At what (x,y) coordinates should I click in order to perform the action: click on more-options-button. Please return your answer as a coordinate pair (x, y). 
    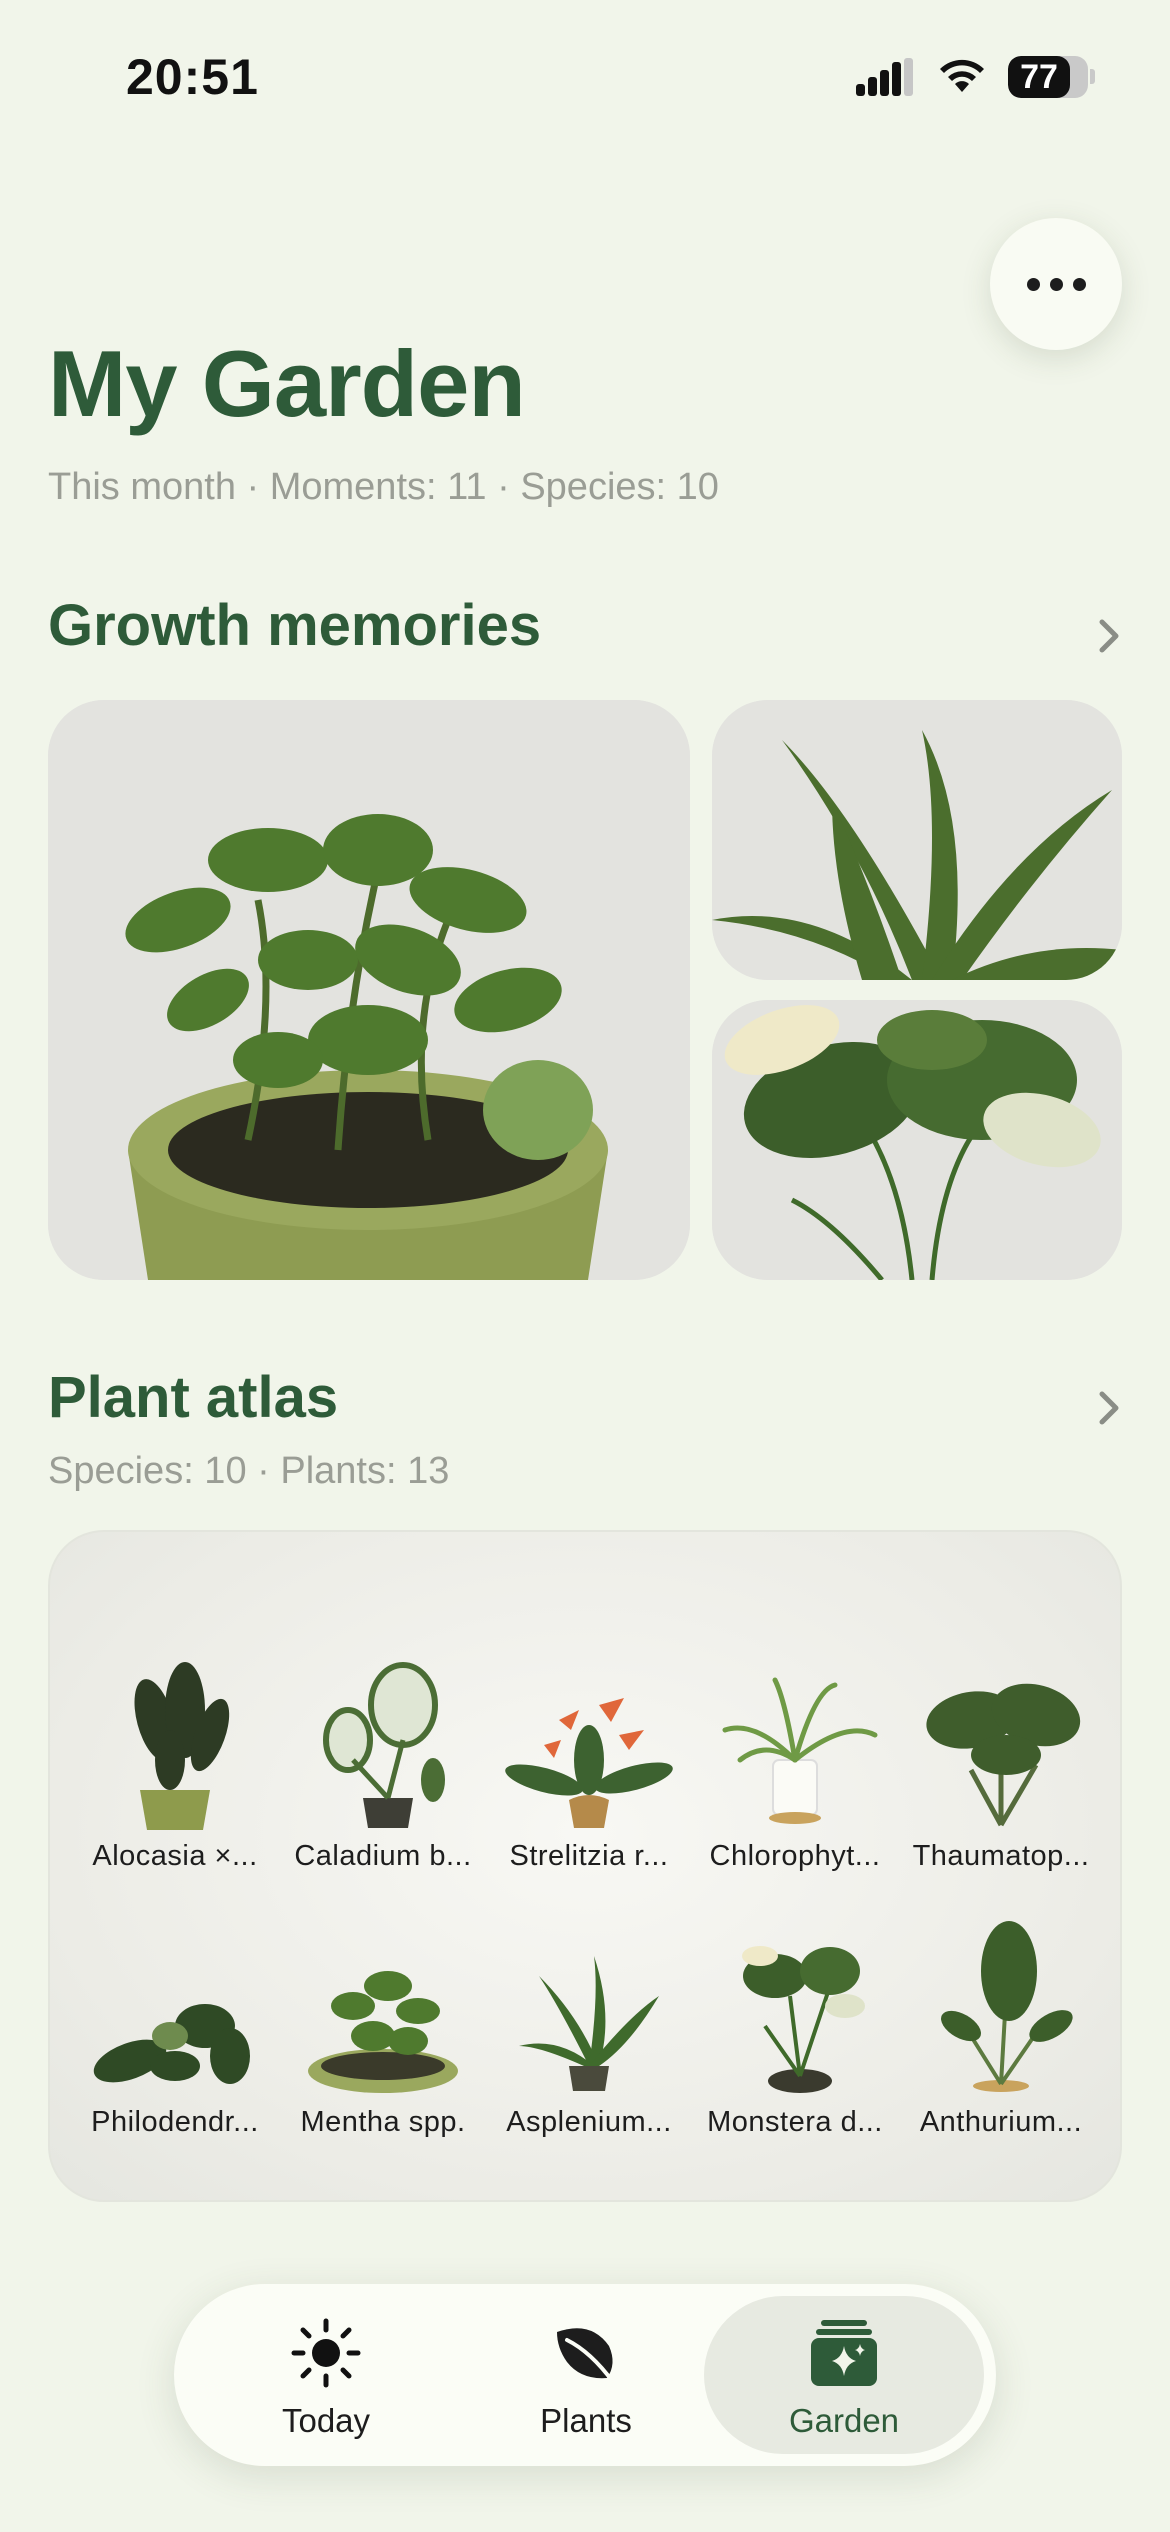
    Looking at the image, I should click on (1056, 284).